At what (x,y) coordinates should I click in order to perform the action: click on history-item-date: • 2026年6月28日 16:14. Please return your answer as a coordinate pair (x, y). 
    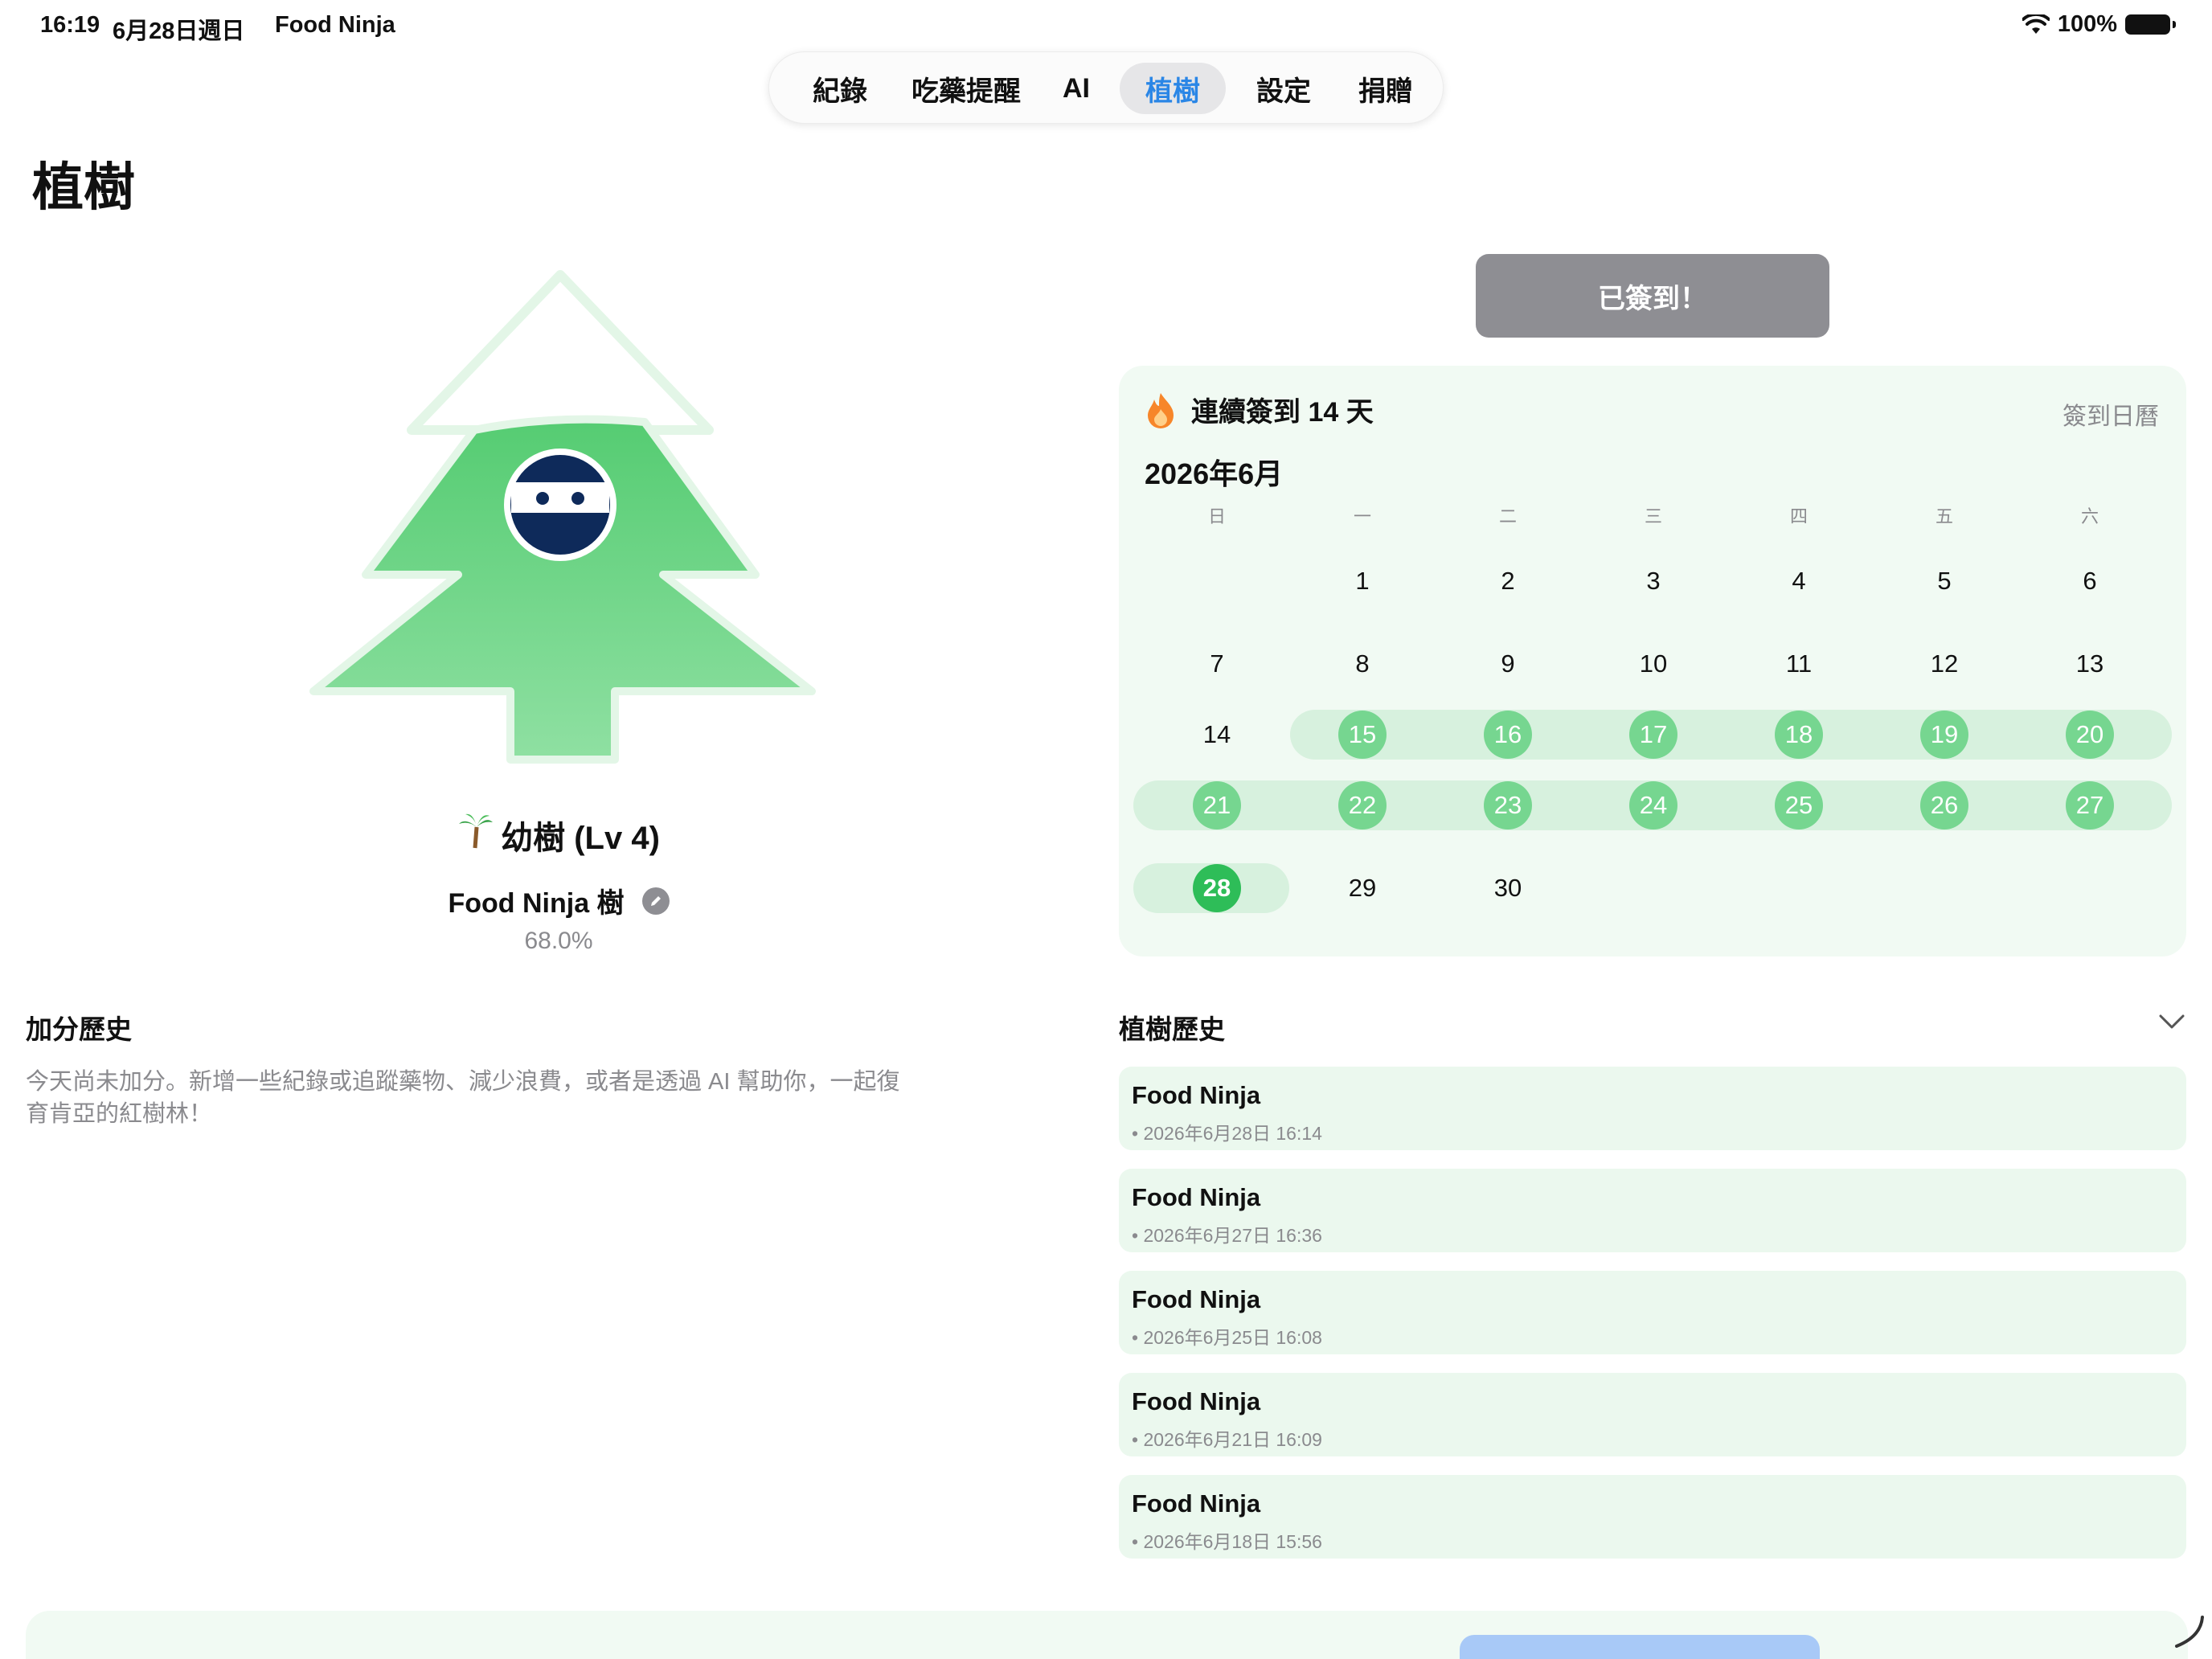
    Looking at the image, I should click on (1227, 1133).